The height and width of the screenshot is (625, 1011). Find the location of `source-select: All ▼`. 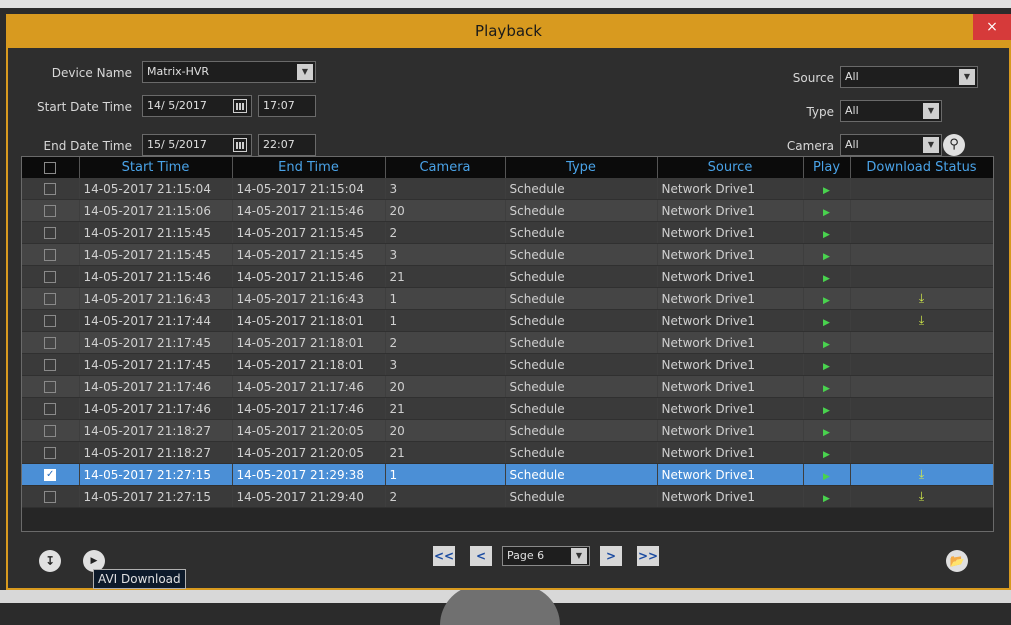

source-select: All ▼ is located at coordinates (909, 77).